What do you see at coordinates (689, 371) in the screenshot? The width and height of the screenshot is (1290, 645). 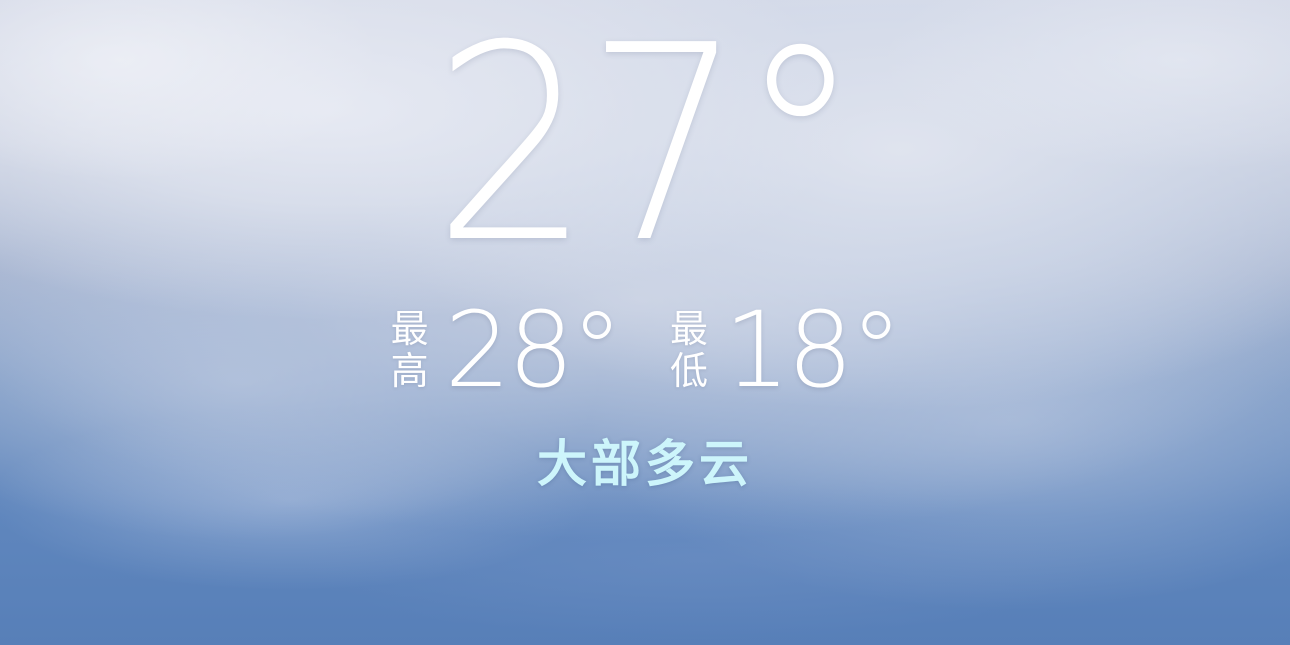 I see `low-label-bottom: 低` at bounding box center [689, 371].